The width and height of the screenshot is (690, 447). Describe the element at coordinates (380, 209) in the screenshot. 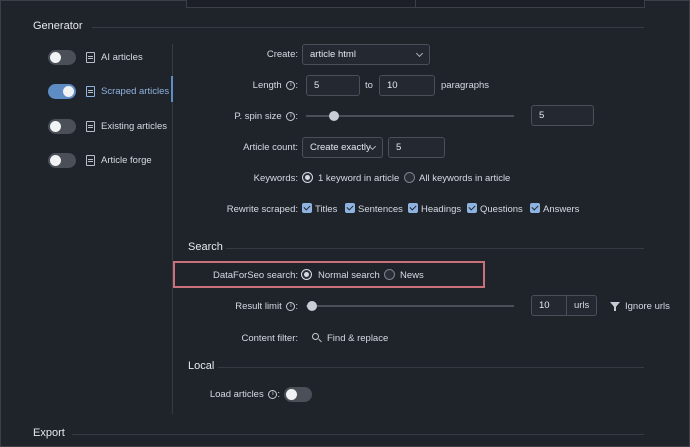

I see `rewrite-sentences-label: Sentences` at that location.